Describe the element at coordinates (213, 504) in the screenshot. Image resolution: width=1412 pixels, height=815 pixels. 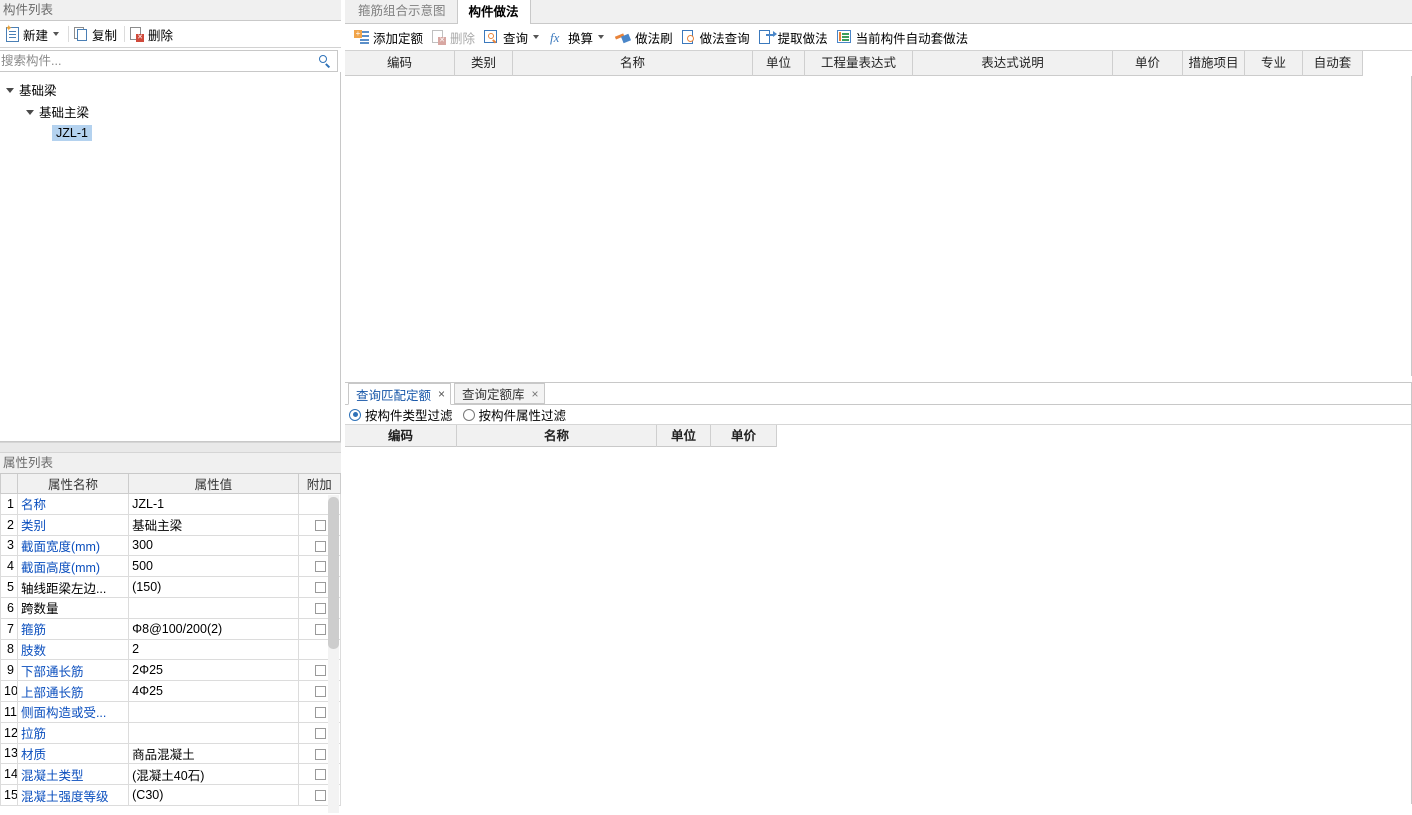
I see `property-value: JZL-1` at that location.